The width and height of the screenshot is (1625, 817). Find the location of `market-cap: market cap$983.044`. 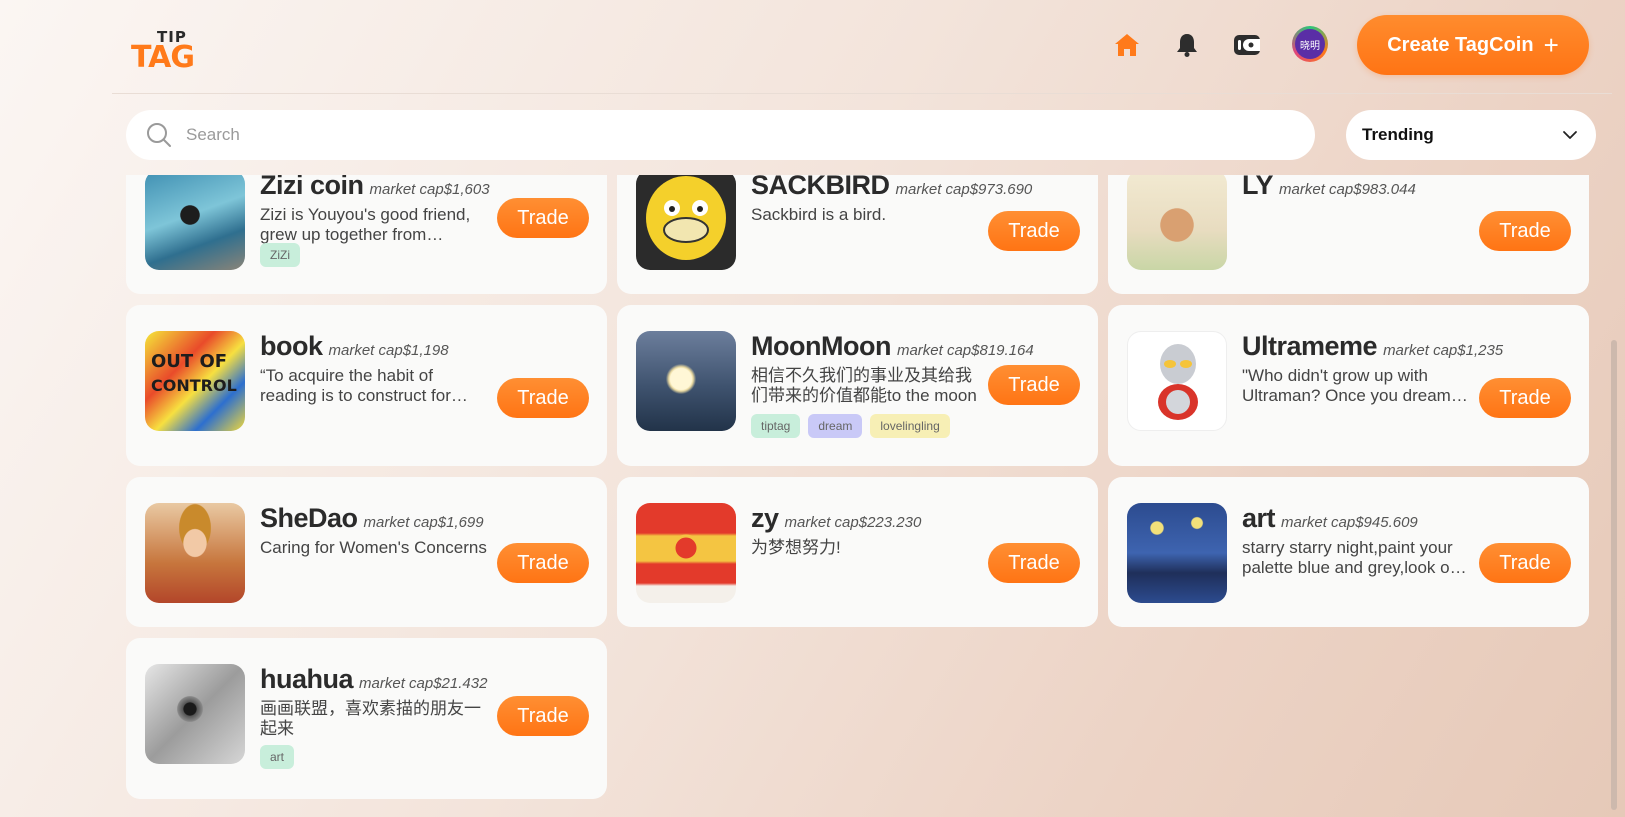

market-cap: market cap$983.044 is located at coordinates (1347, 189).